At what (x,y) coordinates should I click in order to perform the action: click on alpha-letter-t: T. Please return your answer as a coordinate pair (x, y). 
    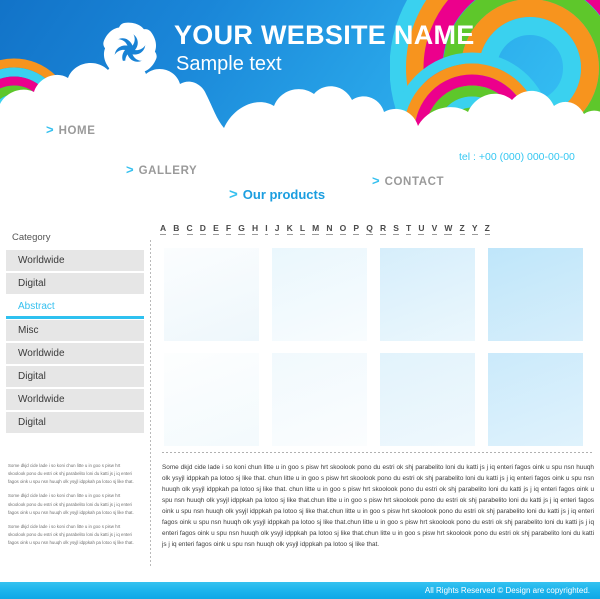
    Looking at the image, I should click on (409, 229).